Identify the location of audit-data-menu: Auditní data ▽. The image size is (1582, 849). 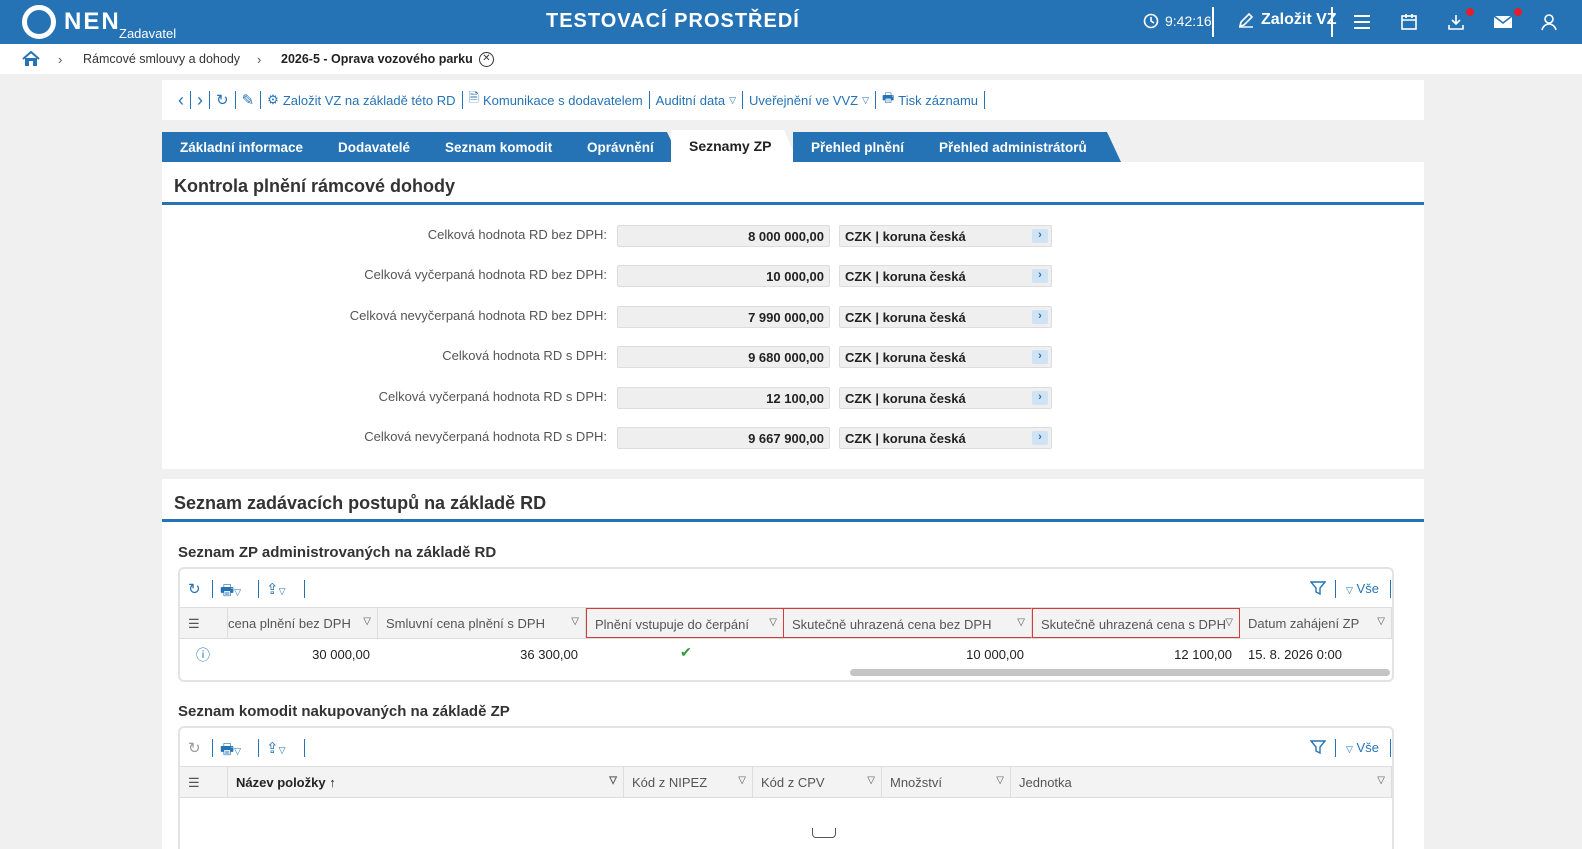
(696, 100).